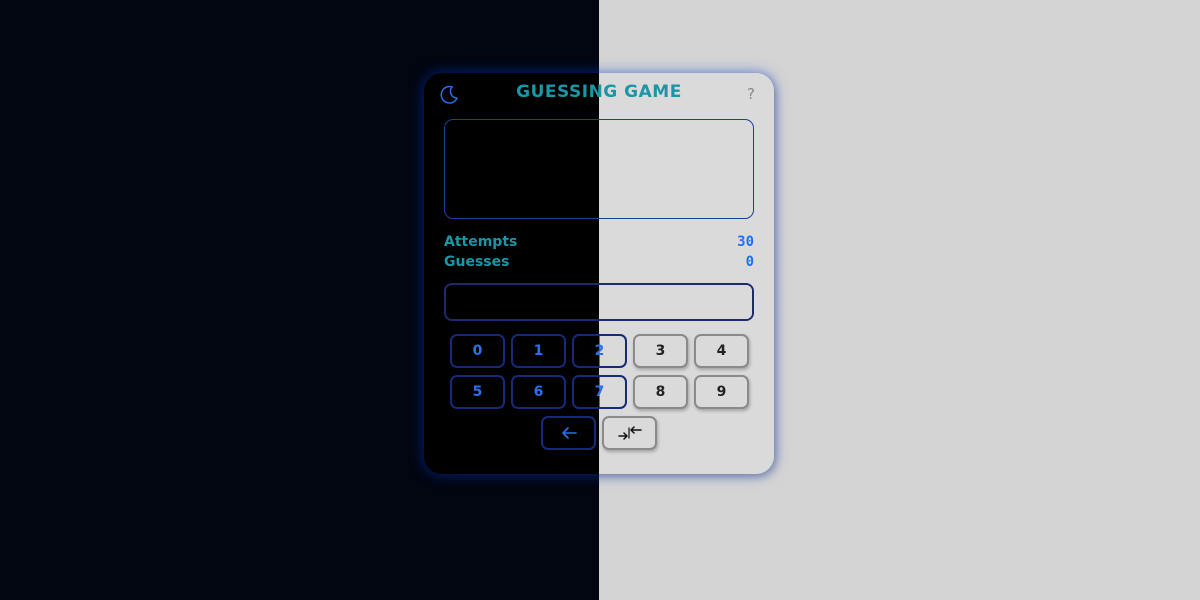  I want to click on arrows-converge-icon, so click(629, 433).